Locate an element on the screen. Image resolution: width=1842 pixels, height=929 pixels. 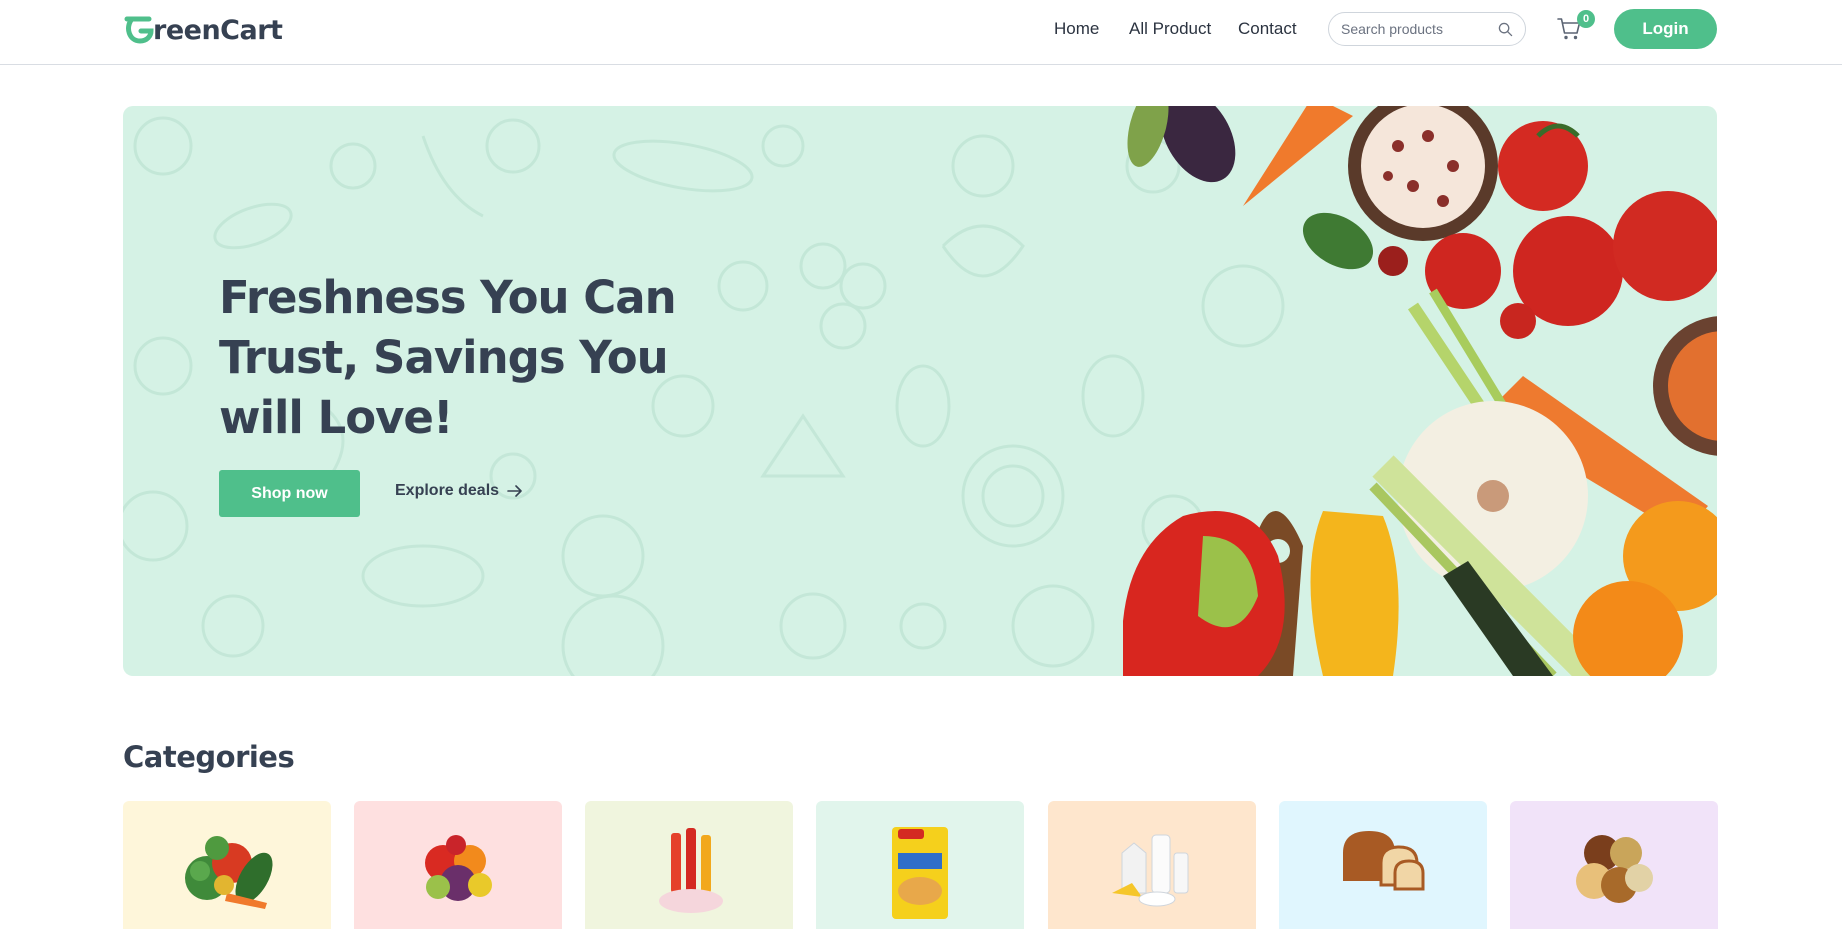
logo-text: reenCart is located at coordinates (218, 30).